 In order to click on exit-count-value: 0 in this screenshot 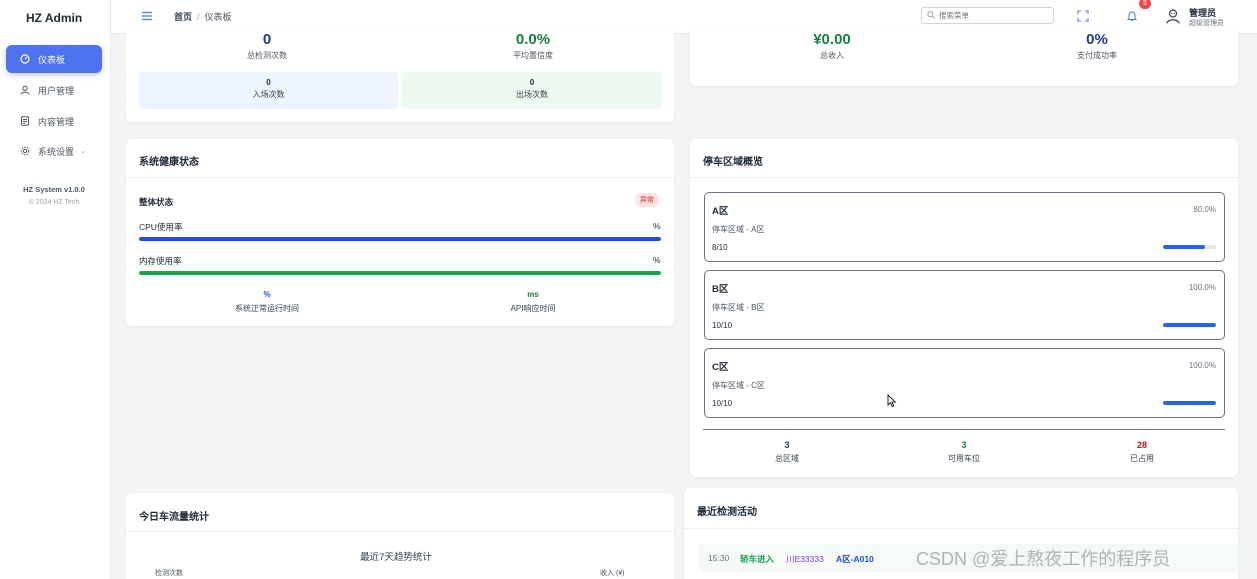, I will do `click(532, 82)`.